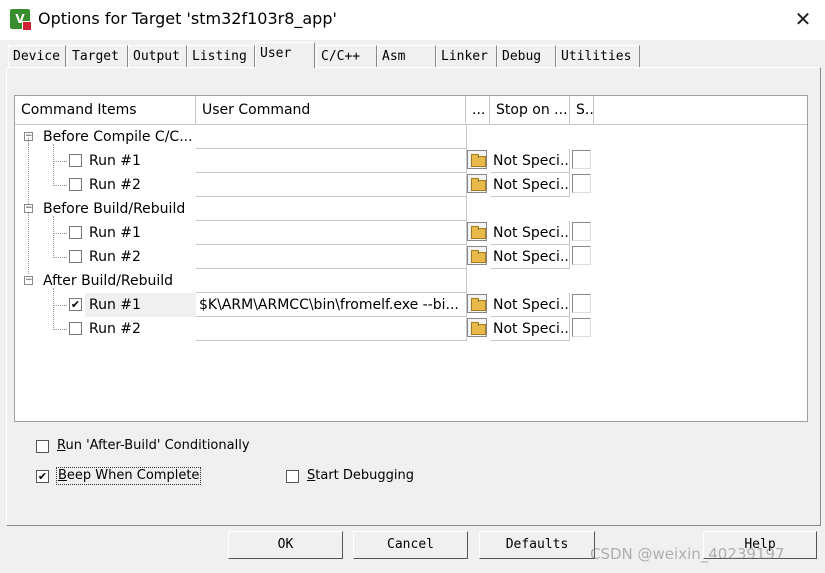 This screenshot has height=573, width=825. What do you see at coordinates (537, 545) in the screenshot?
I see `defaults-button: Defaults` at bounding box center [537, 545].